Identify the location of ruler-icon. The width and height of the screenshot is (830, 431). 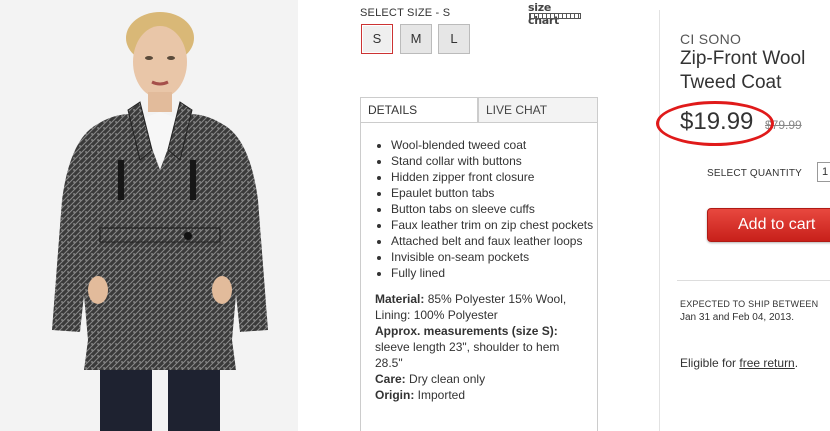
(555, 16).